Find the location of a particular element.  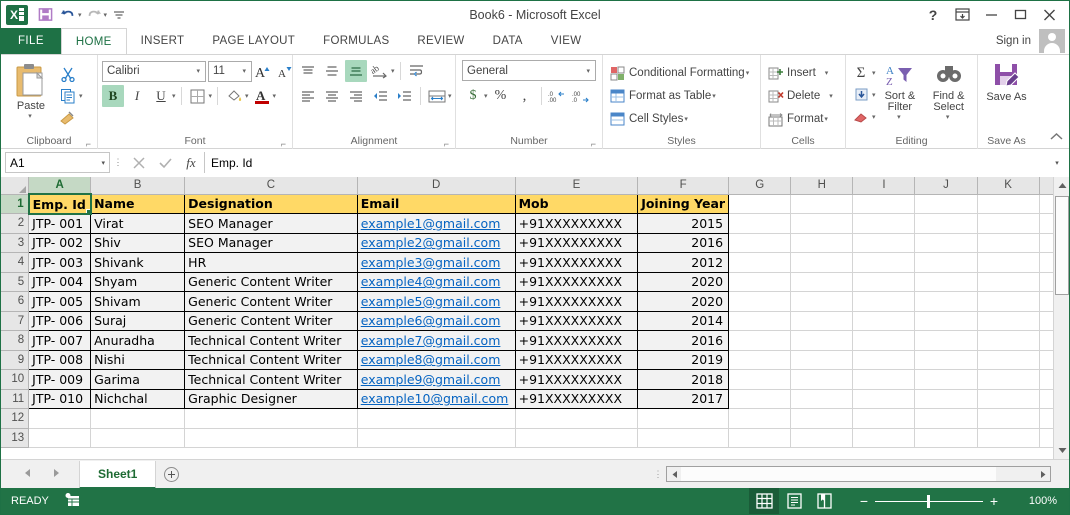

cell-I4 is located at coordinates (884, 262).